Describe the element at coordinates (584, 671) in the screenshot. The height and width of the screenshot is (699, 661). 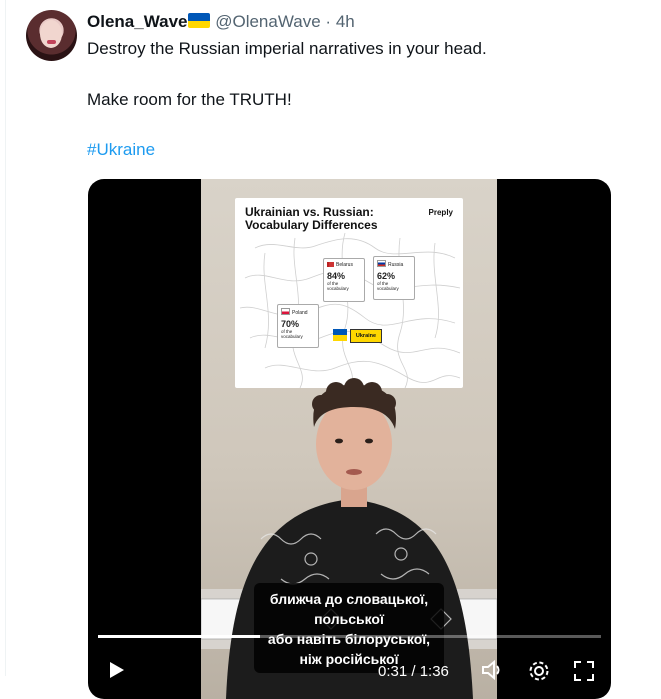
I see `fullscreen-icon` at that location.